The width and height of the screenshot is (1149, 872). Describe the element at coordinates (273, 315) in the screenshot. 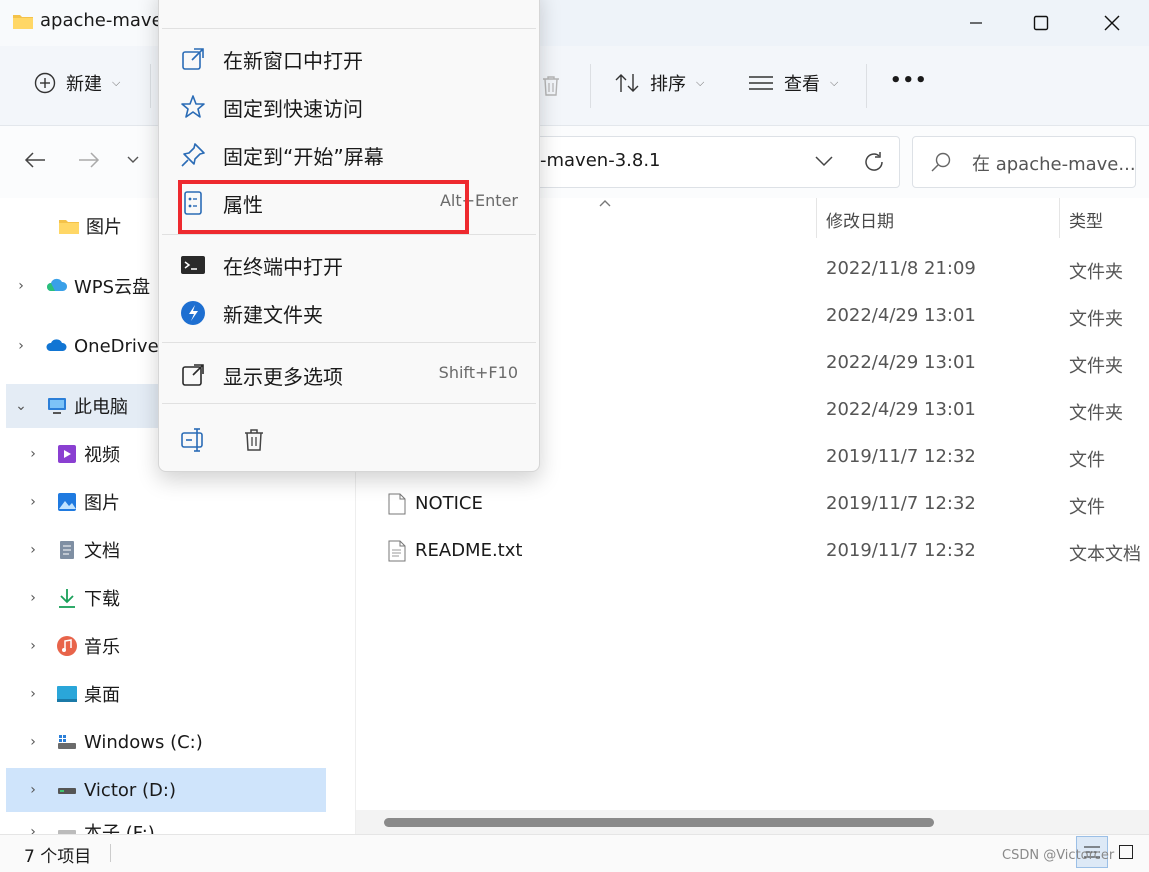

I see `menu-item-label: 新建文件夹` at that location.